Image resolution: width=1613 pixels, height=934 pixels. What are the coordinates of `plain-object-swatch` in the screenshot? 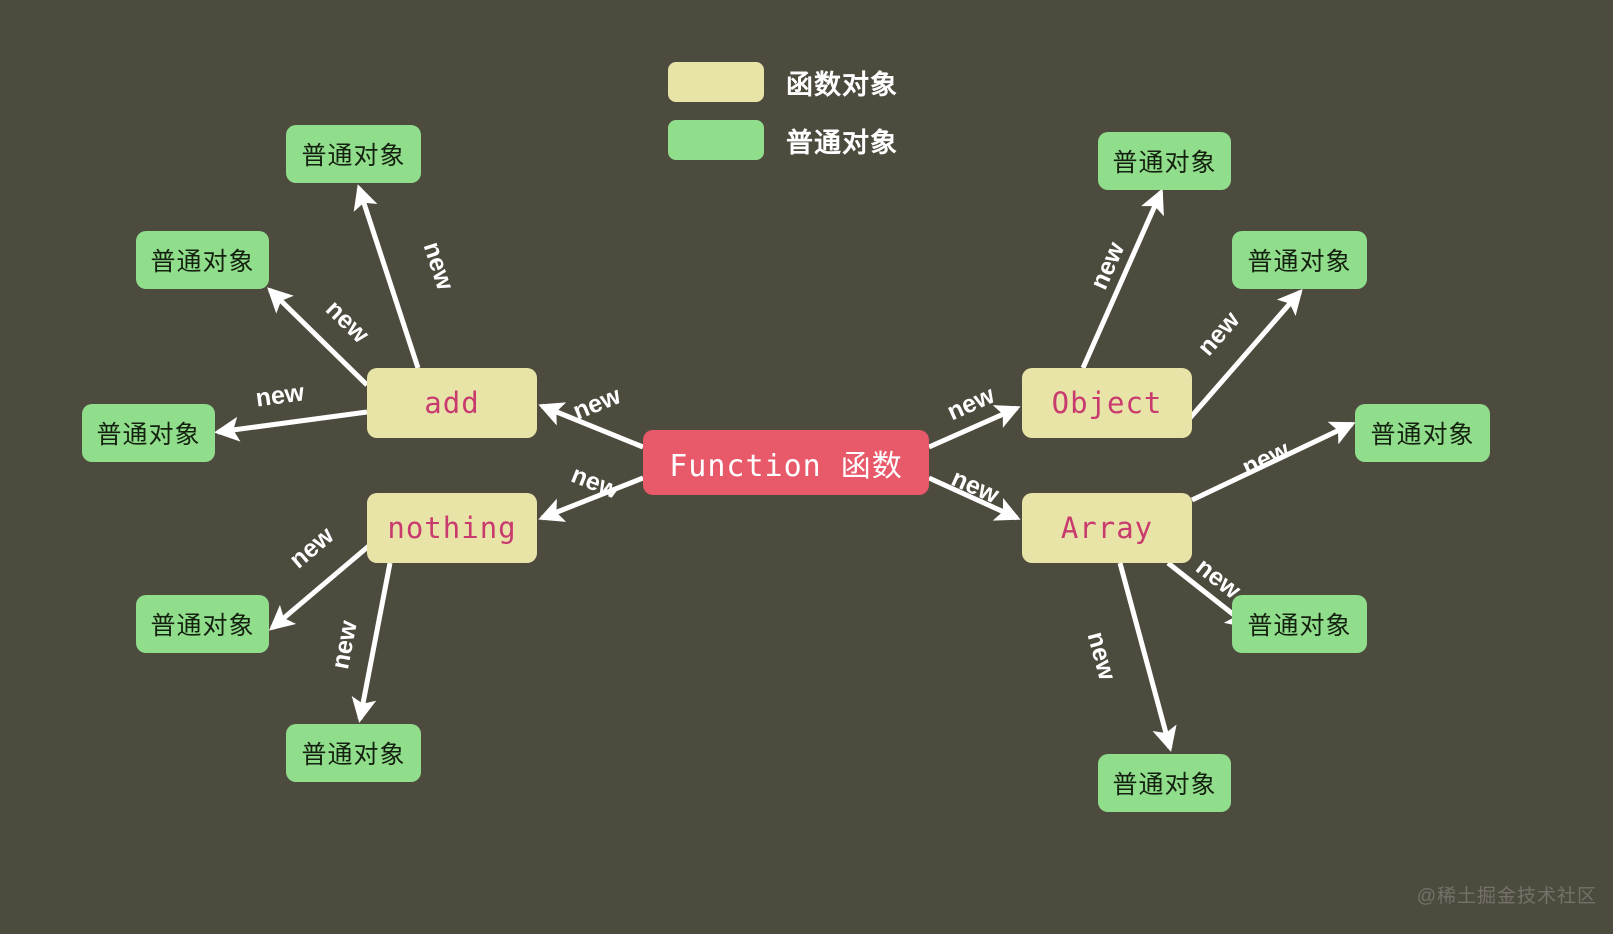 It's located at (716, 140).